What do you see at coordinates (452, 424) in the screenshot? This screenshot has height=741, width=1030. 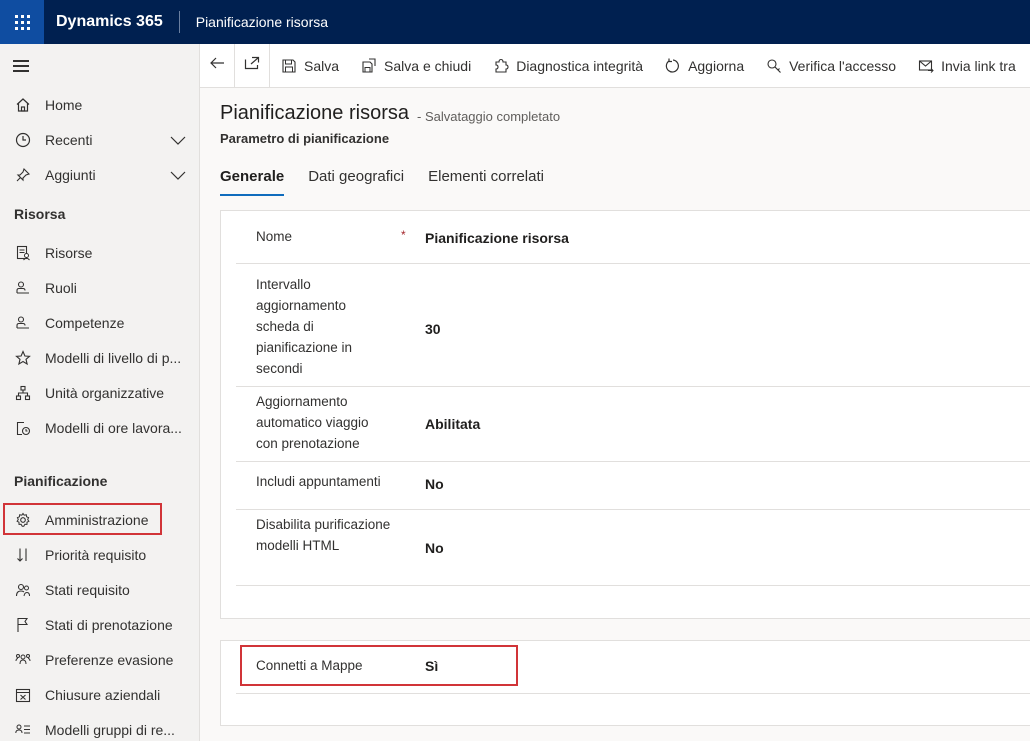 I see `field-value-aggiornamento-viaggio: Abilitata` at bounding box center [452, 424].